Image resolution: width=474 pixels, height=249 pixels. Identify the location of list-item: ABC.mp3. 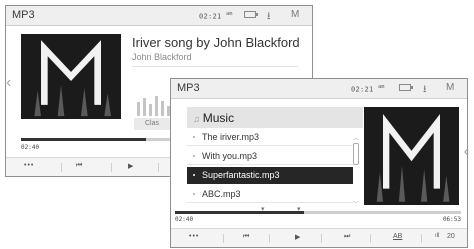
(270, 194).